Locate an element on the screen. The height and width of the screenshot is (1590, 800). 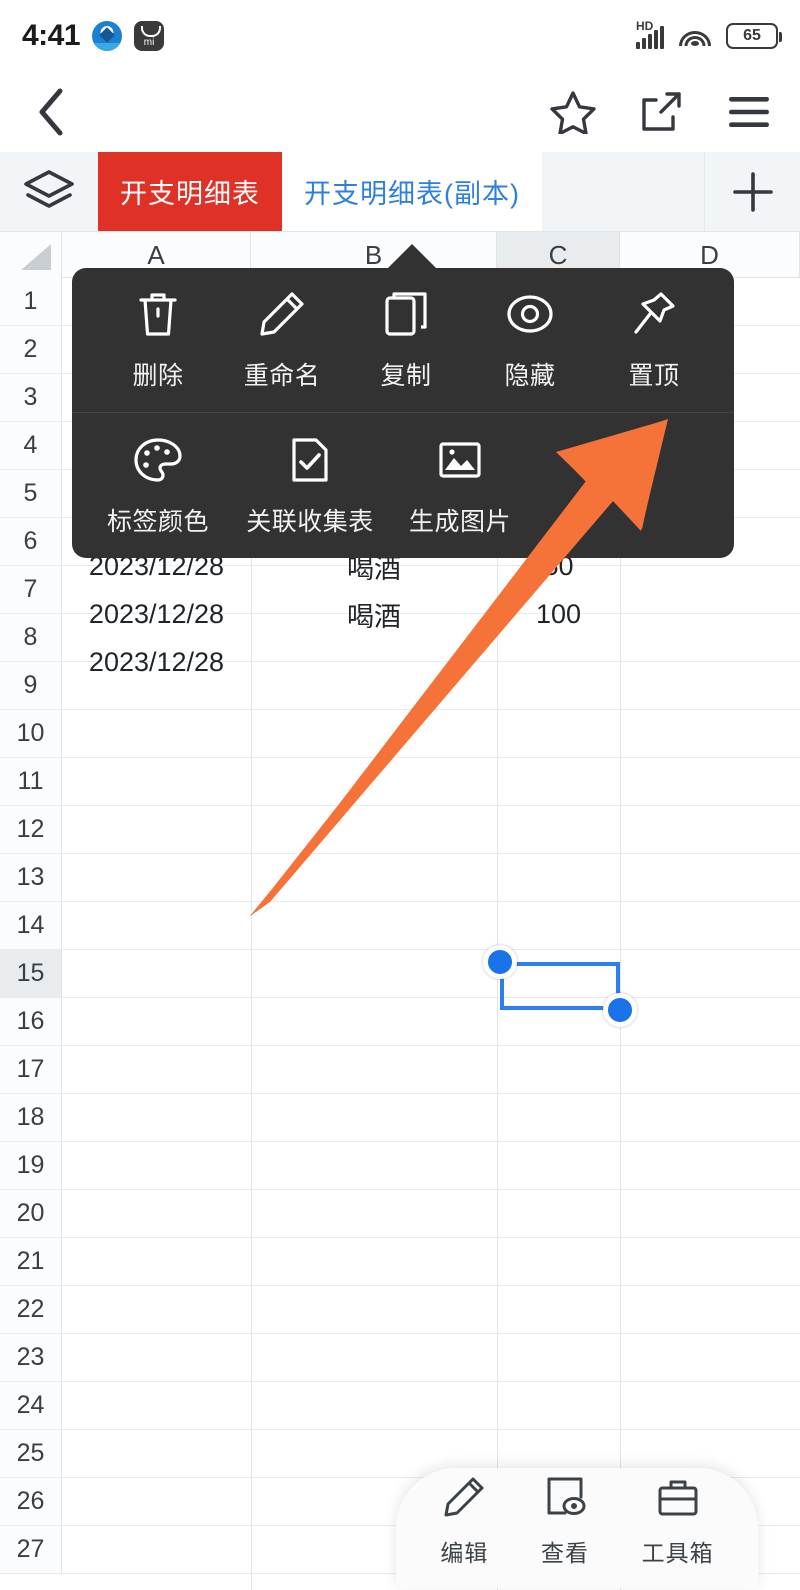
row-header-8: 8 is located at coordinates (31, 638).